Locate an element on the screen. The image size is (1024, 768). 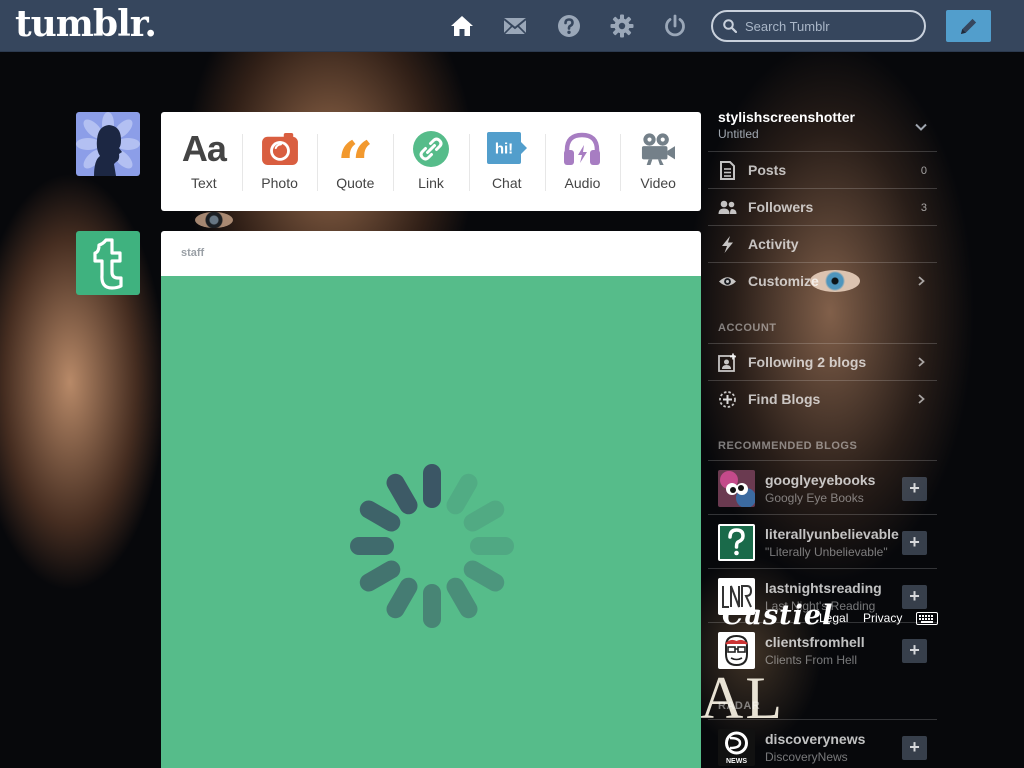
post-type-video: Video is located at coordinates (658, 161).